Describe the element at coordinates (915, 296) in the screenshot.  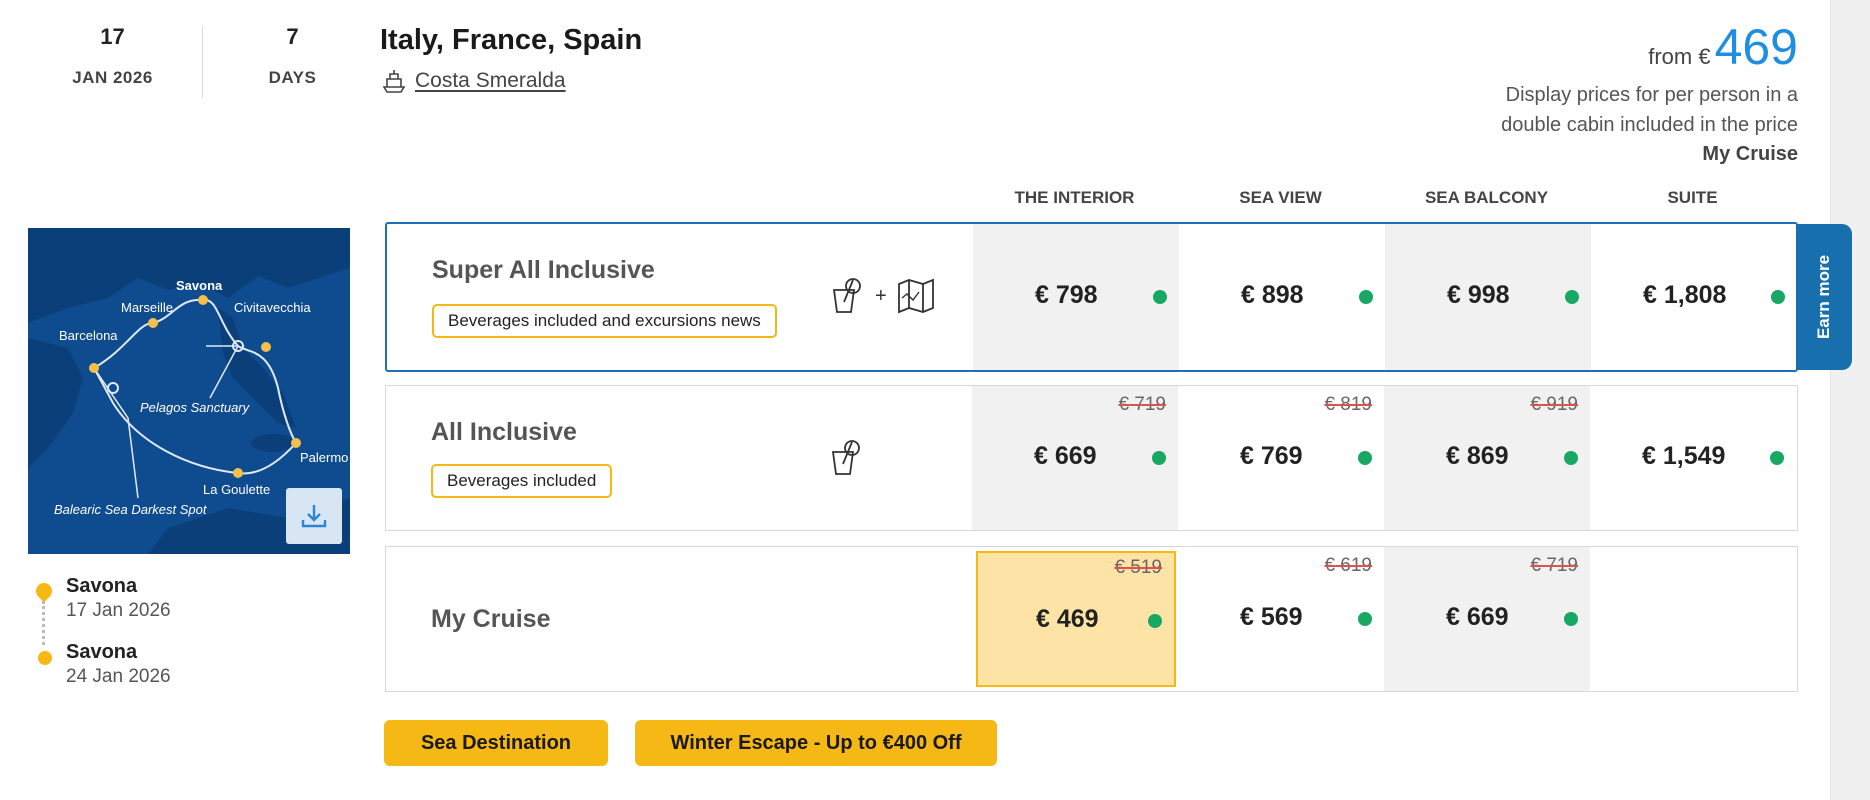
I see `excursion-map-icon` at that location.